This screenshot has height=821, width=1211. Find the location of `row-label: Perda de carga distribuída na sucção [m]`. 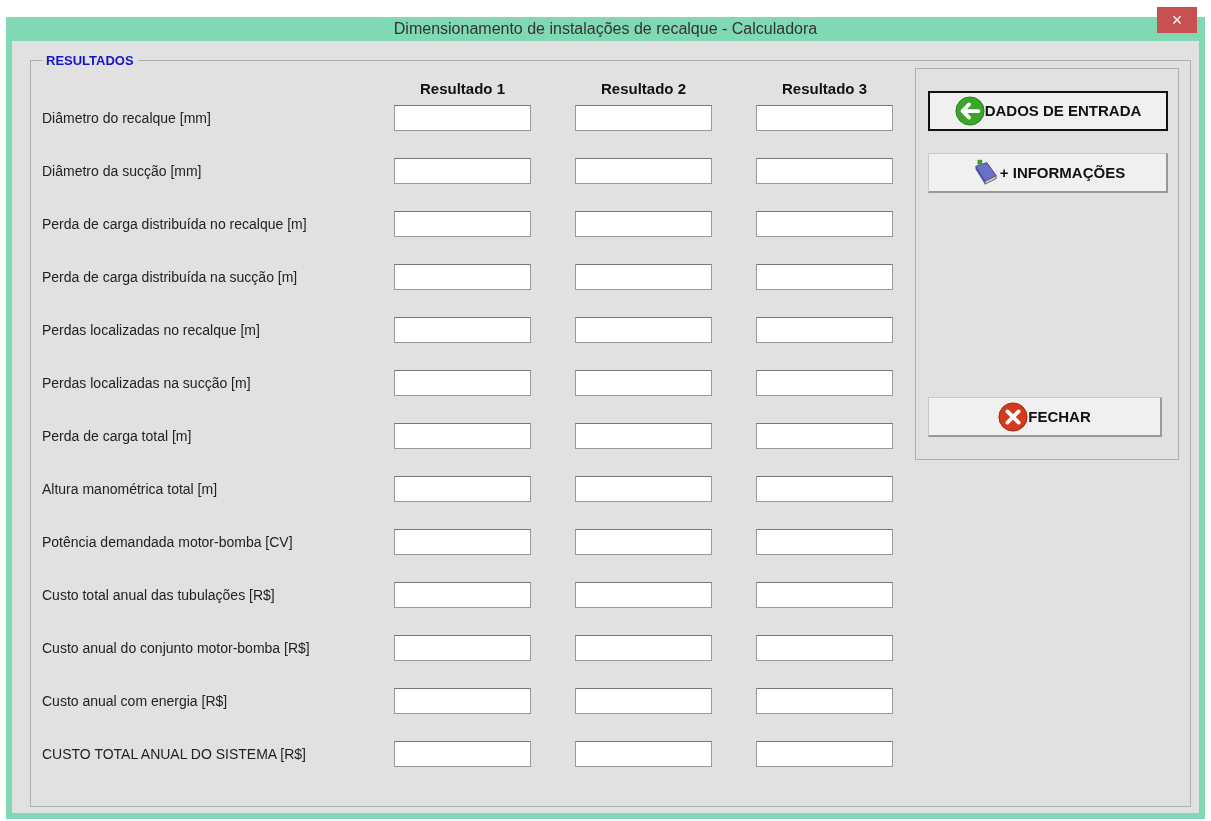

row-label: Perda de carga distribuída na sucção [m] is located at coordinates (170, 277).